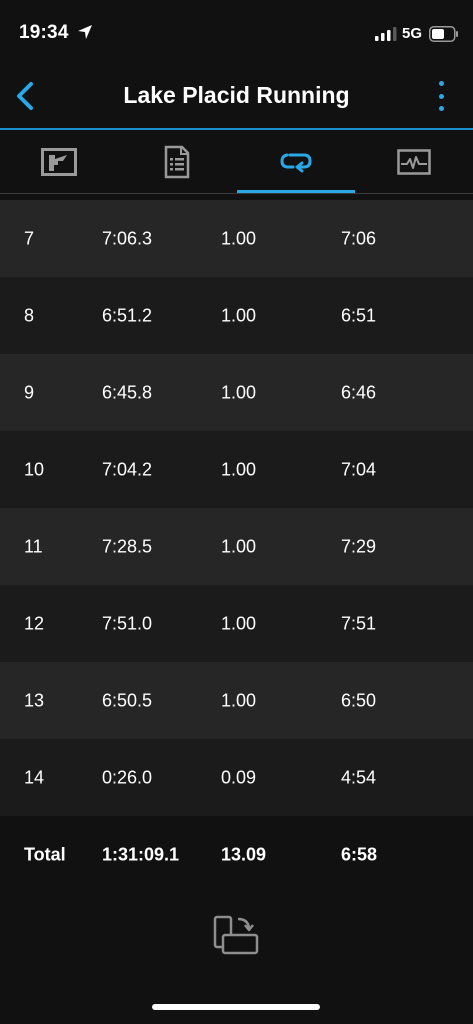 Image resolution: width=473 pixels, height=1024 pixels. Describe the element at coordinates (127, 392) in the screenshot. I see `lap-time: 6:45.8` at that location.